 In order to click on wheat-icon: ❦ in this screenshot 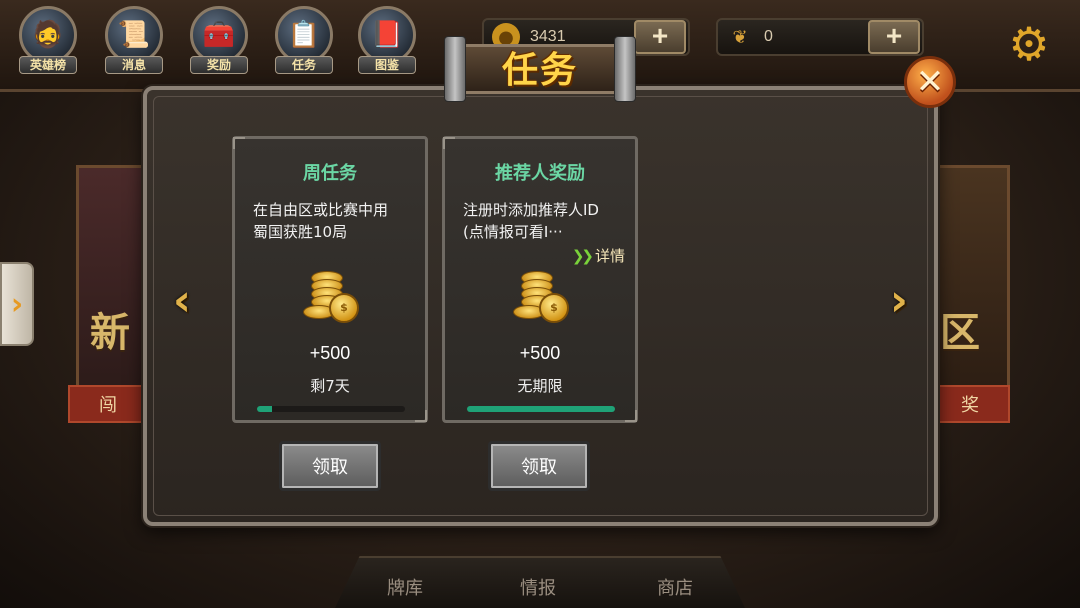, I will do `click(740, 37)`.